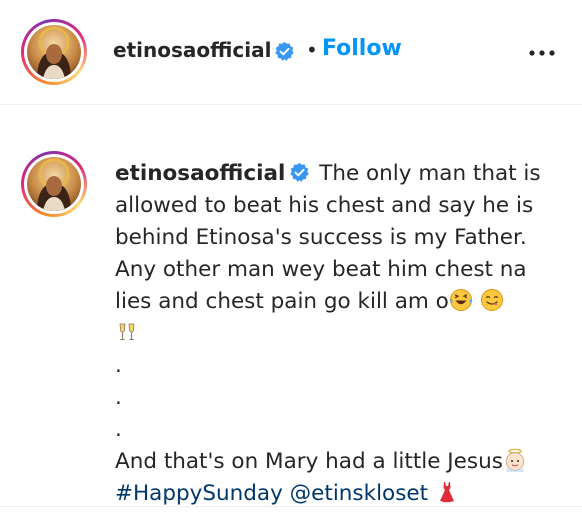 The height and width of the screenshot is (516, 582). I want to click on laughing-tears-emoji-icon, so click(460, 300).